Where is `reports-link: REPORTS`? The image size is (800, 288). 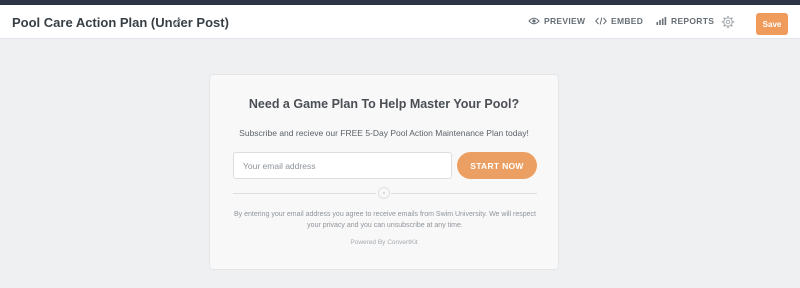 reports-link: REPORTS is located at coordinates (685, 21).